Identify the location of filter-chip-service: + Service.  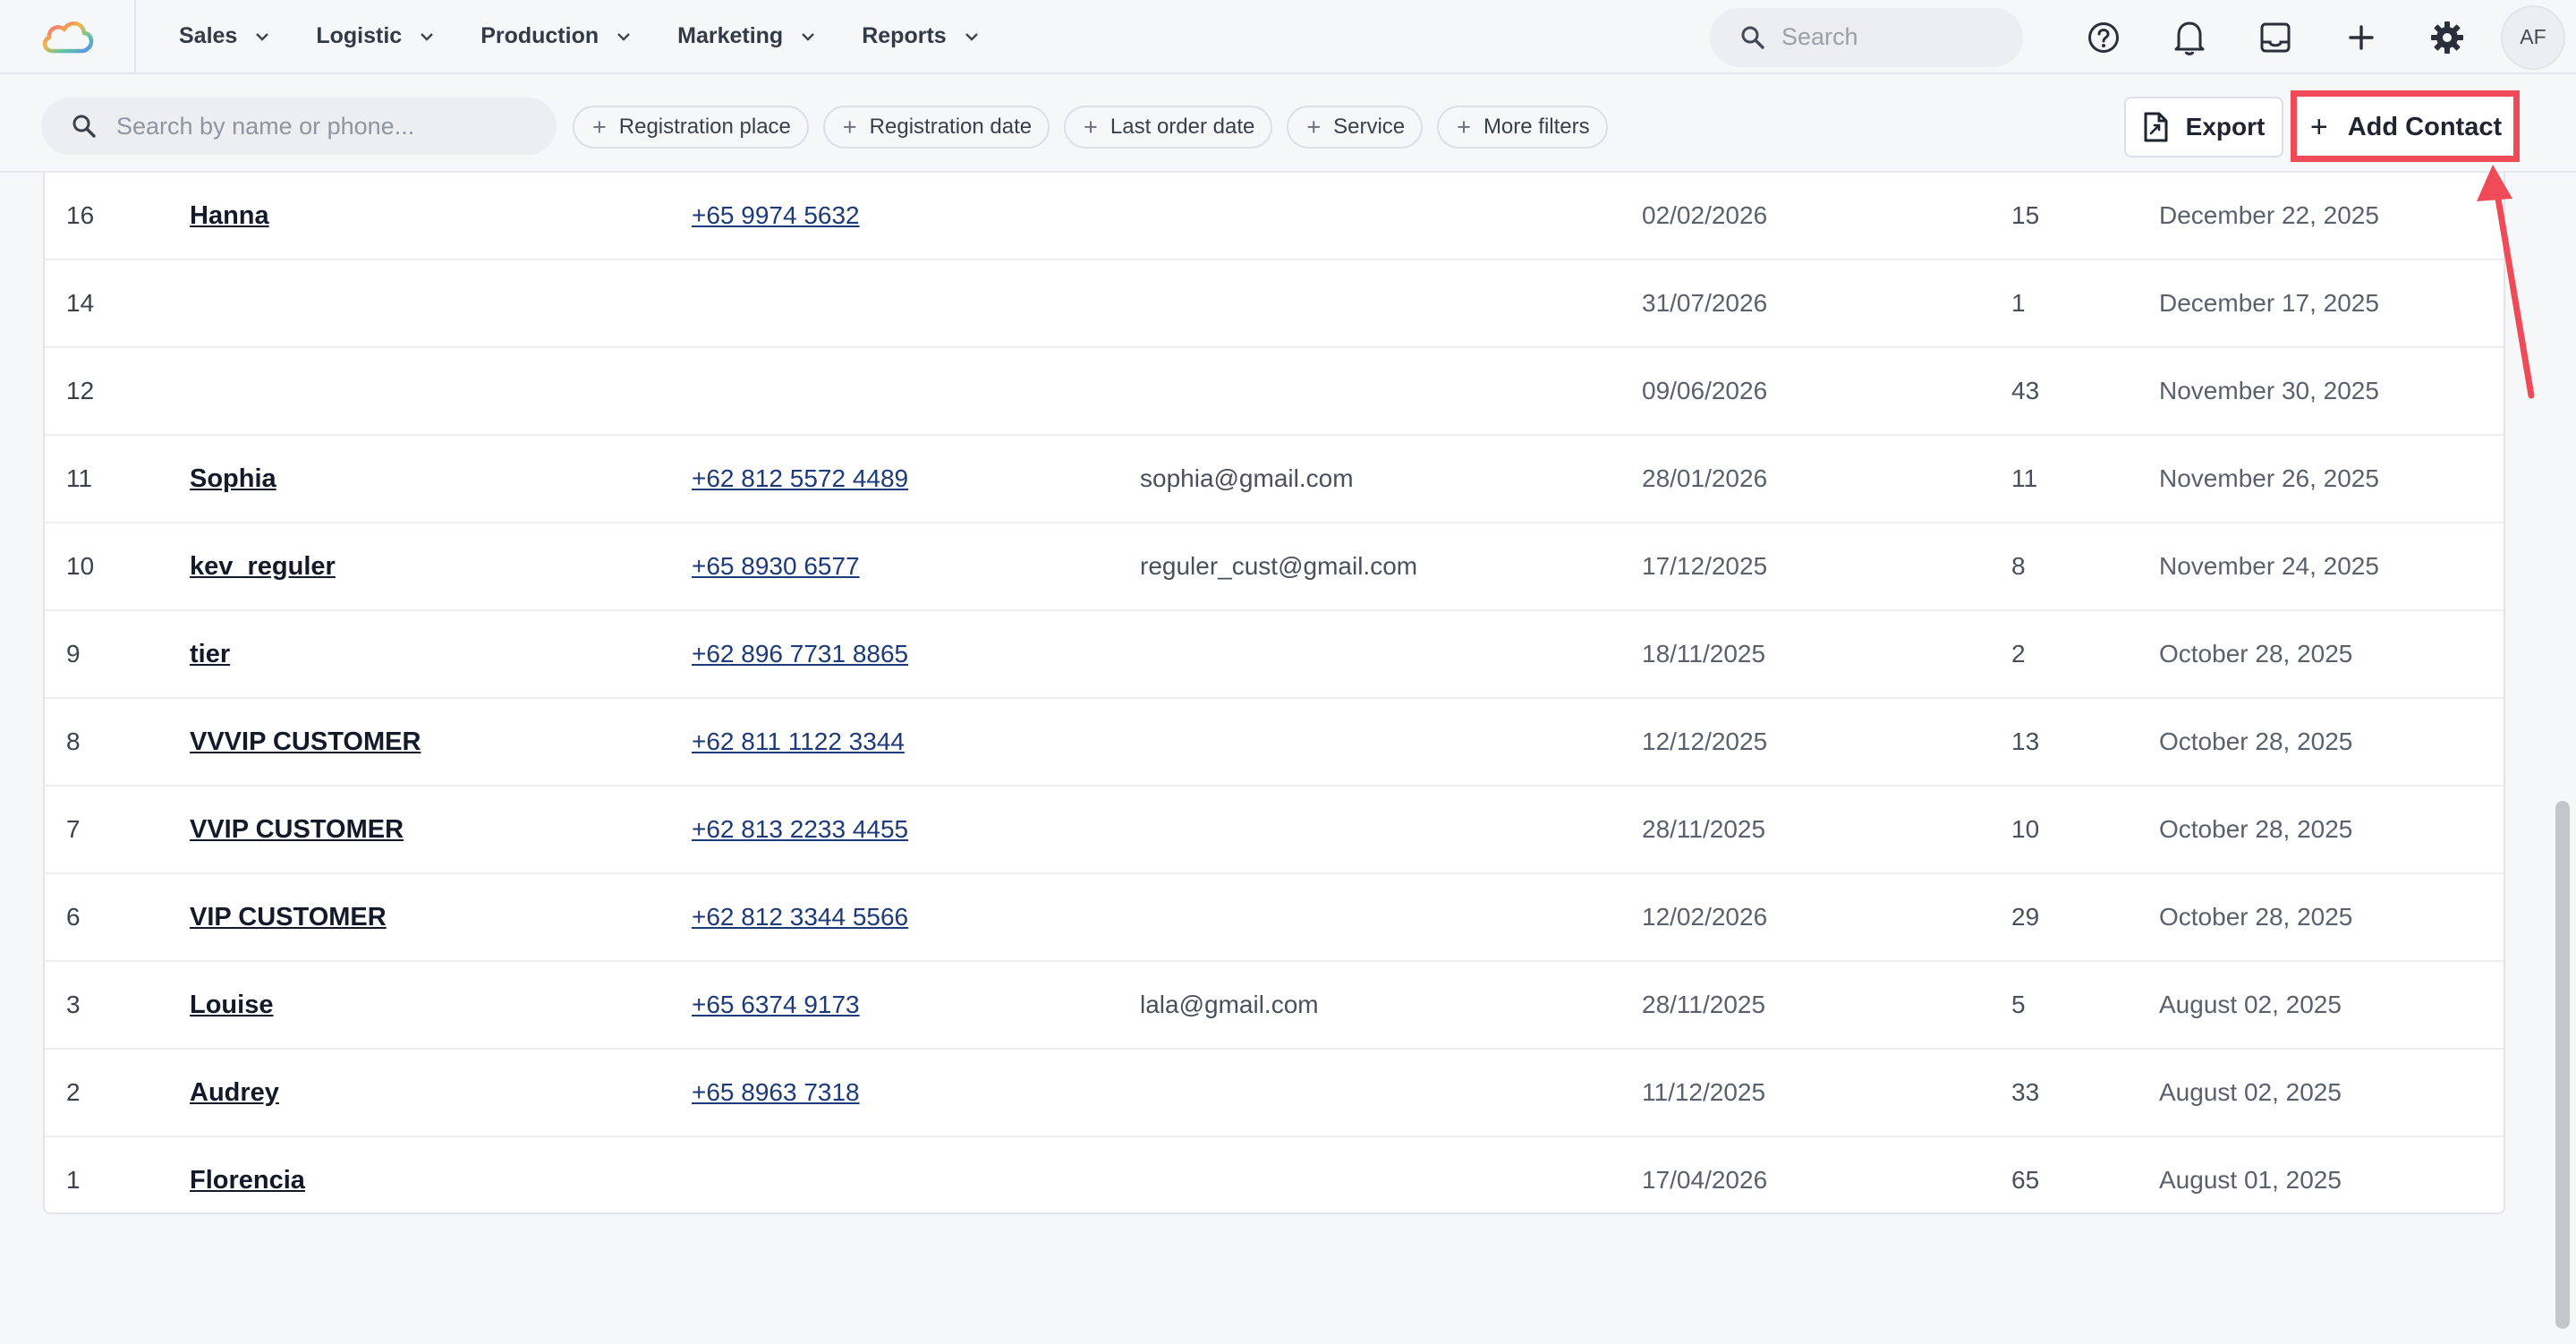
(1355, 127).